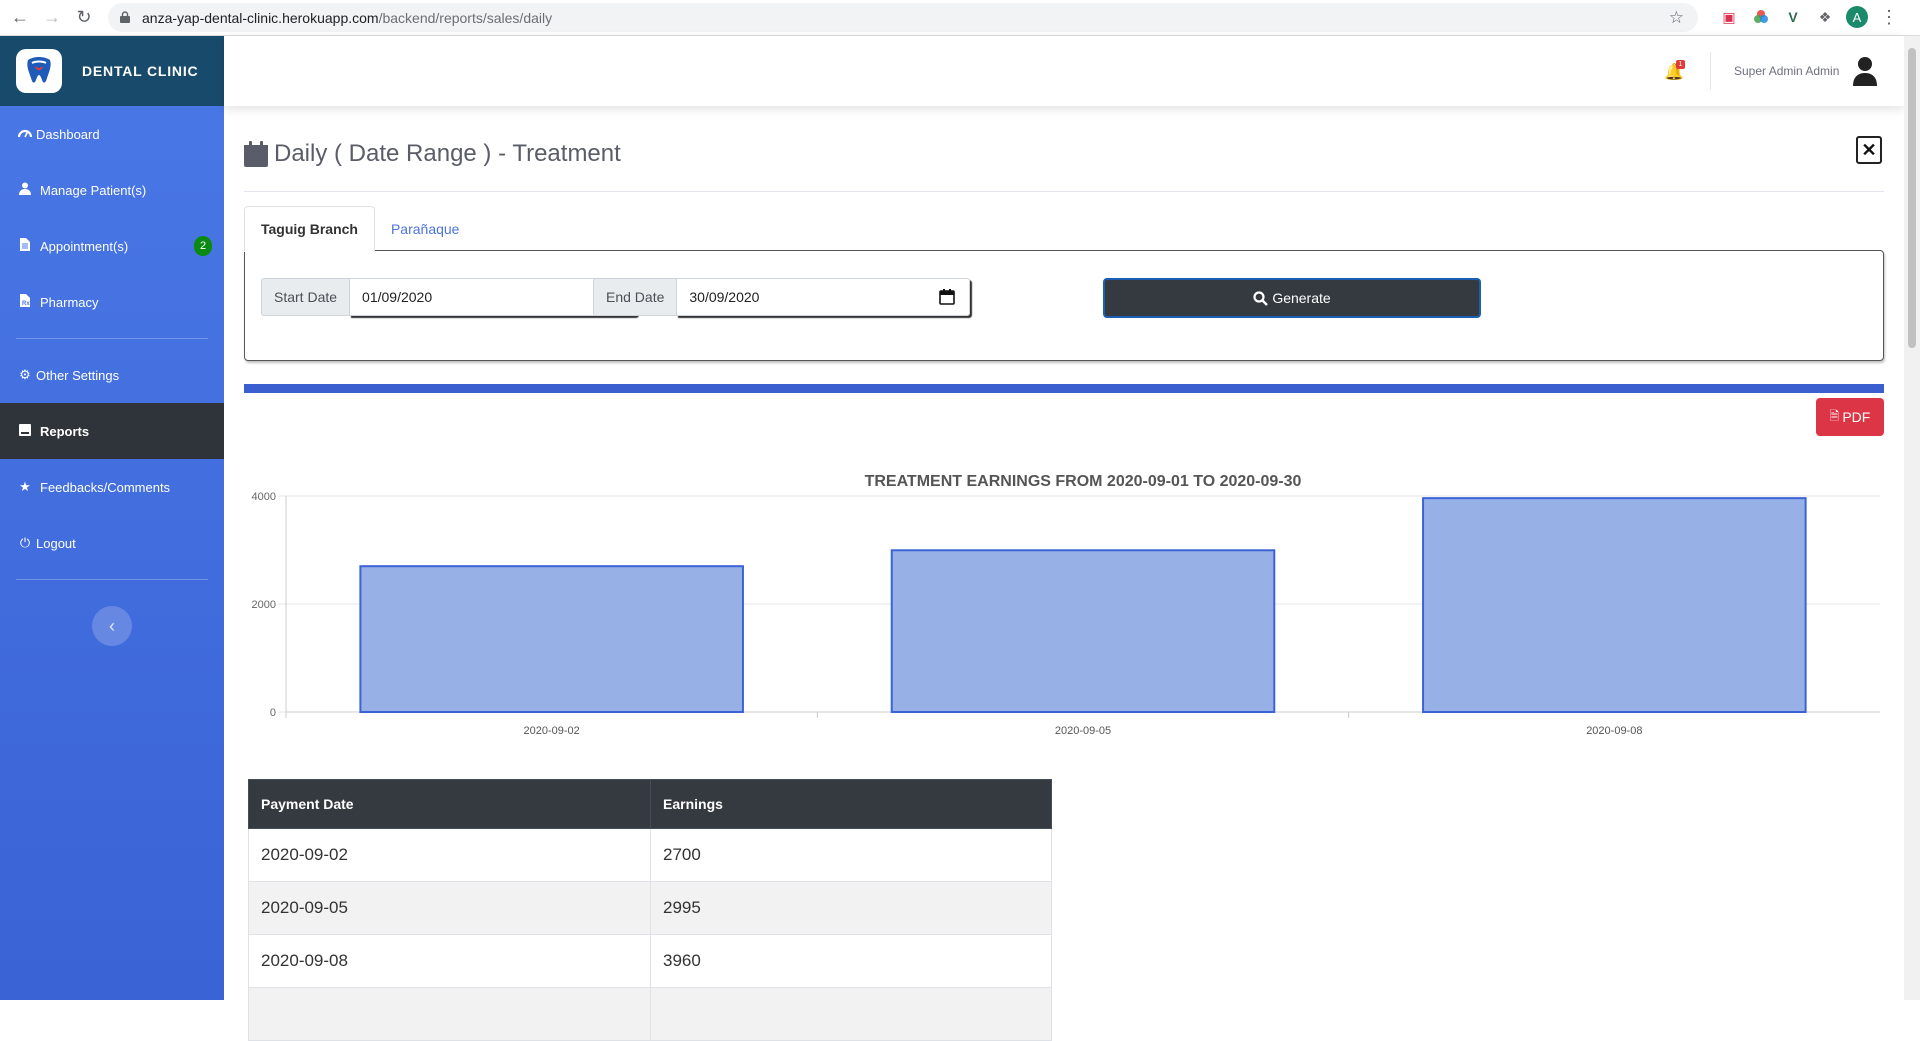 The height and width of the screenshot is (1041, 1920). What do you see at coordinates (305, 297) in the screenshot?
I see `start-date-label: Start Date` at bounding box center [305, 297].